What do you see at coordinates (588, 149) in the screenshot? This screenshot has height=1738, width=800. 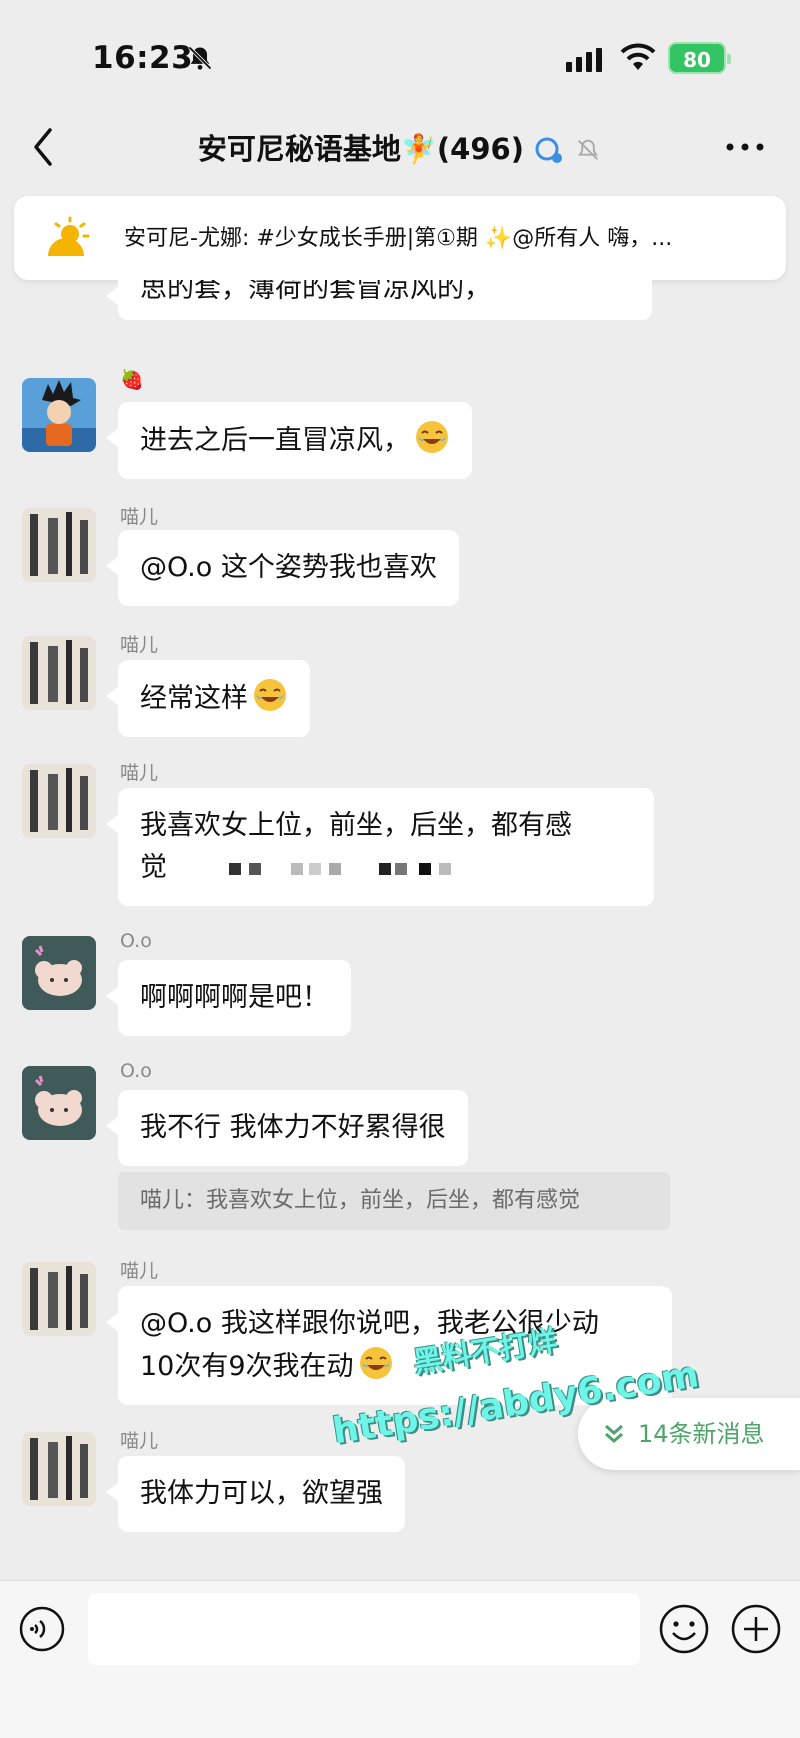 I see `mute-icon` at bounding box center [588, 149].